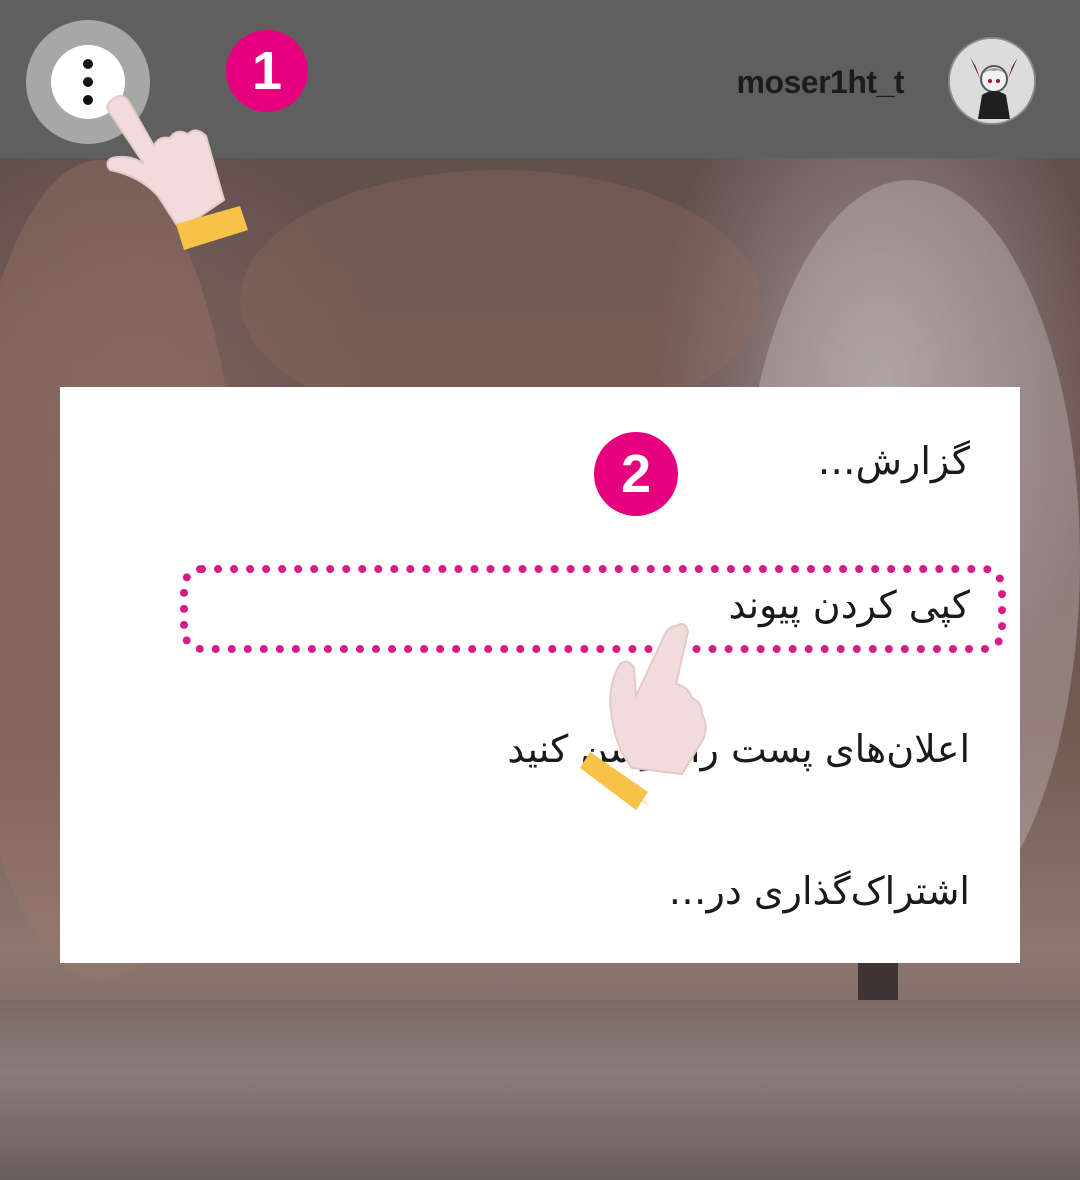  I want to click on profile-avatar-icon, so click(992, 81).